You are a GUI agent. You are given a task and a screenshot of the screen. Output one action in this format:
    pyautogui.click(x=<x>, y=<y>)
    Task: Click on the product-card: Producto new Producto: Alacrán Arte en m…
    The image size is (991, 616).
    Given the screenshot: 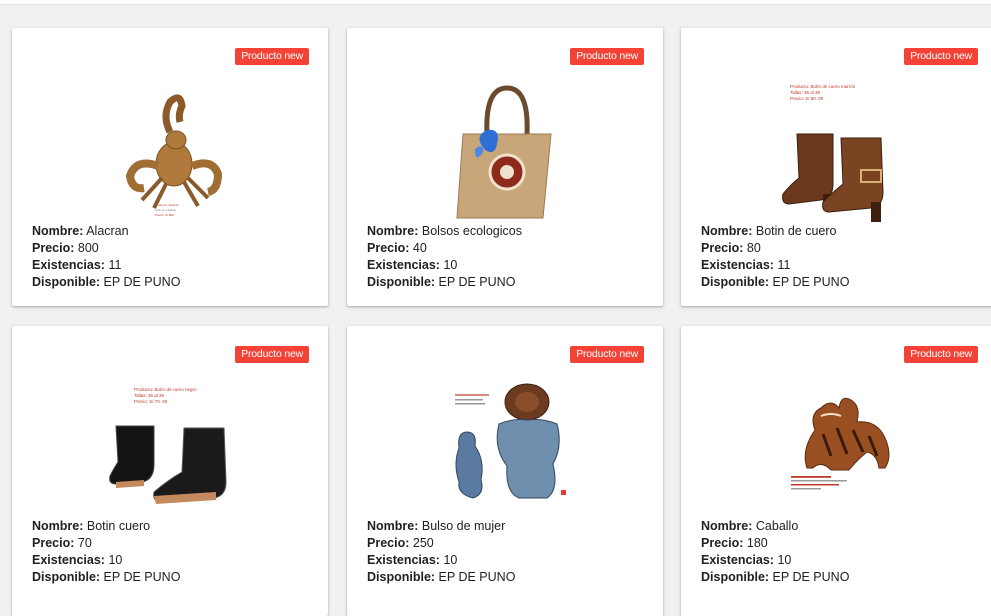 What is the action you would take?
    pyautogui.click(x=170, y=167)
    